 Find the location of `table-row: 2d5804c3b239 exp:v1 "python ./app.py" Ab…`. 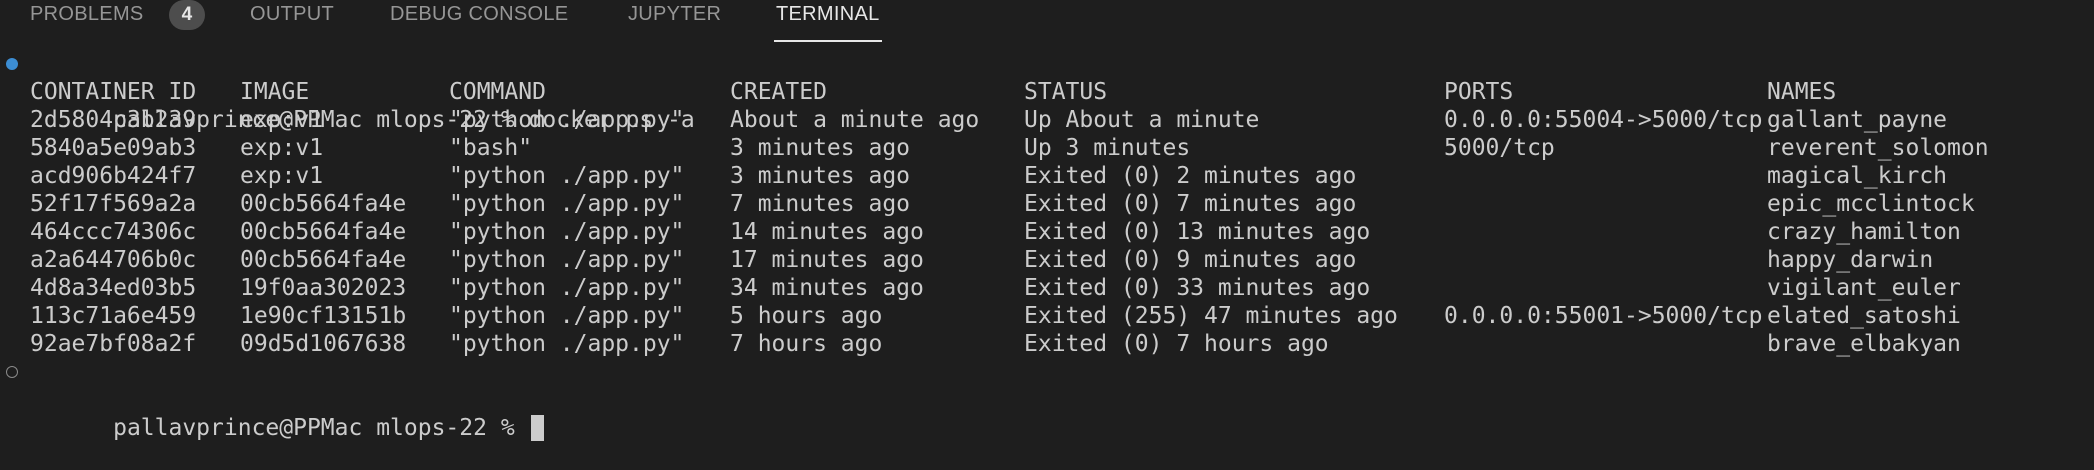

table-row: 2d5804c3b239 exp:v1 "python ./app.py" Ab… is located at coordinates (988, 120).